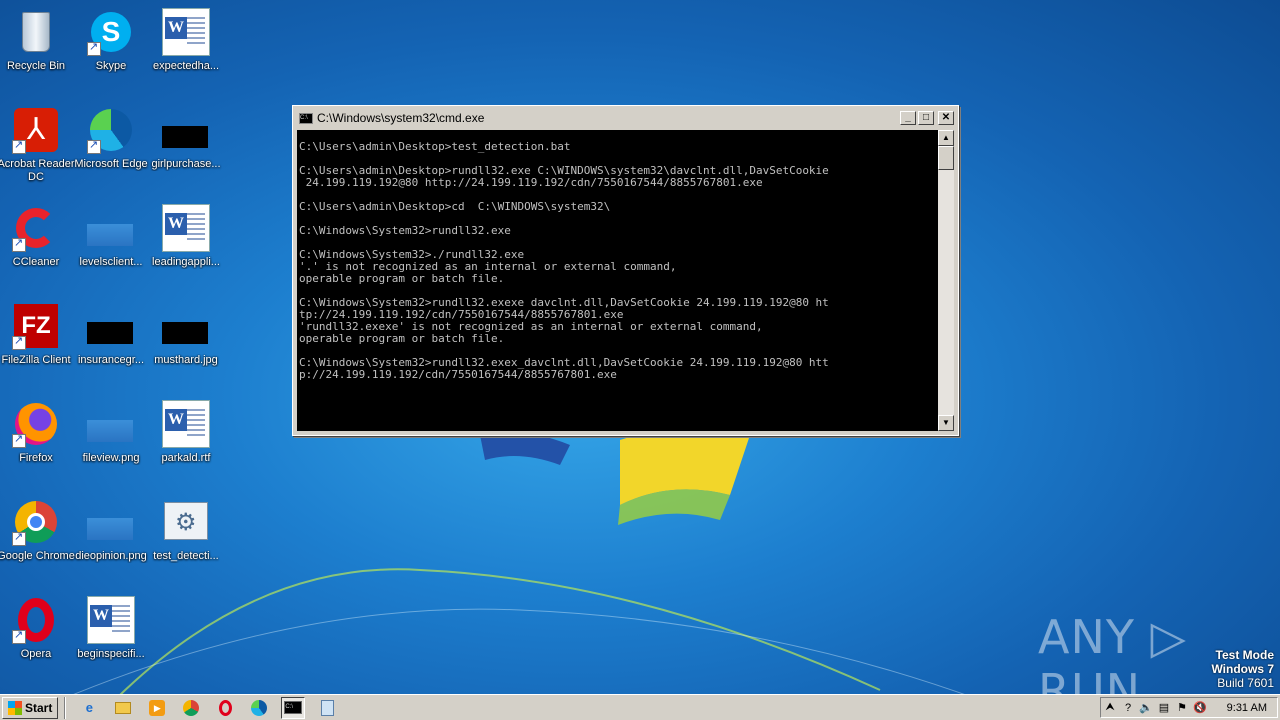 Image resolution: width=1280 pixels, height=720 pixels. Describe the element at coordinates (1247, 708) in the screenshot. I see `taskbar-clock: 9:31 AM` at that location.